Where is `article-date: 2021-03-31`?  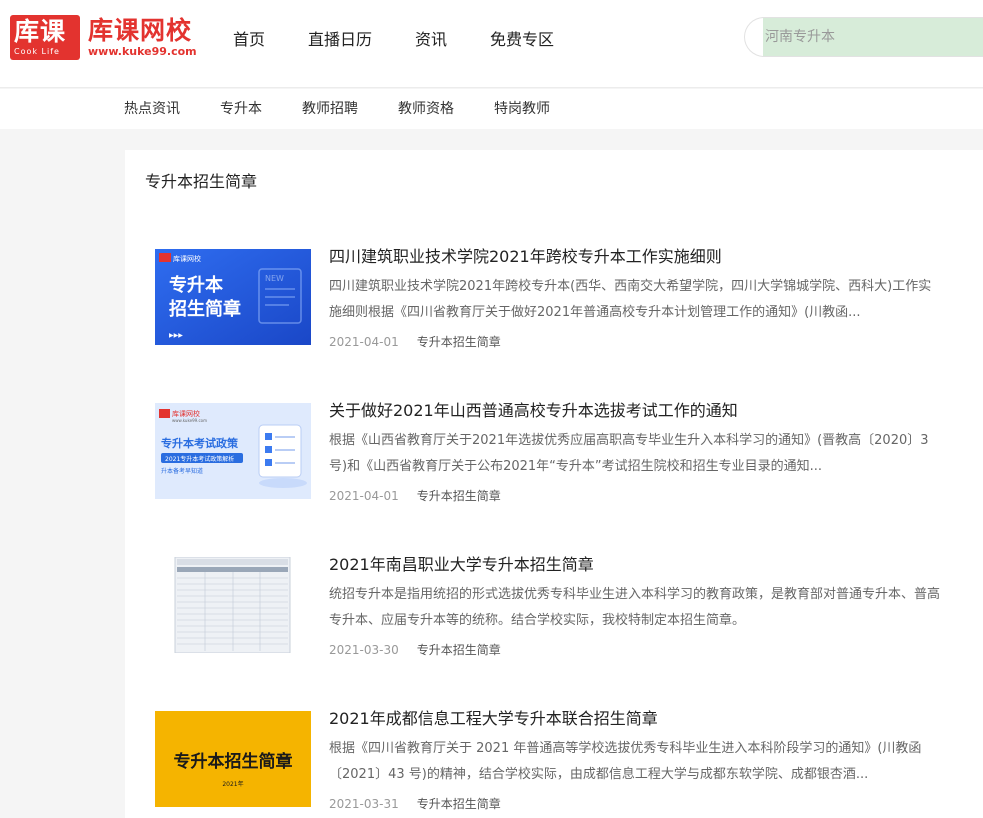 article-date: 2021-03-31 is located at coordinates (364, 804).